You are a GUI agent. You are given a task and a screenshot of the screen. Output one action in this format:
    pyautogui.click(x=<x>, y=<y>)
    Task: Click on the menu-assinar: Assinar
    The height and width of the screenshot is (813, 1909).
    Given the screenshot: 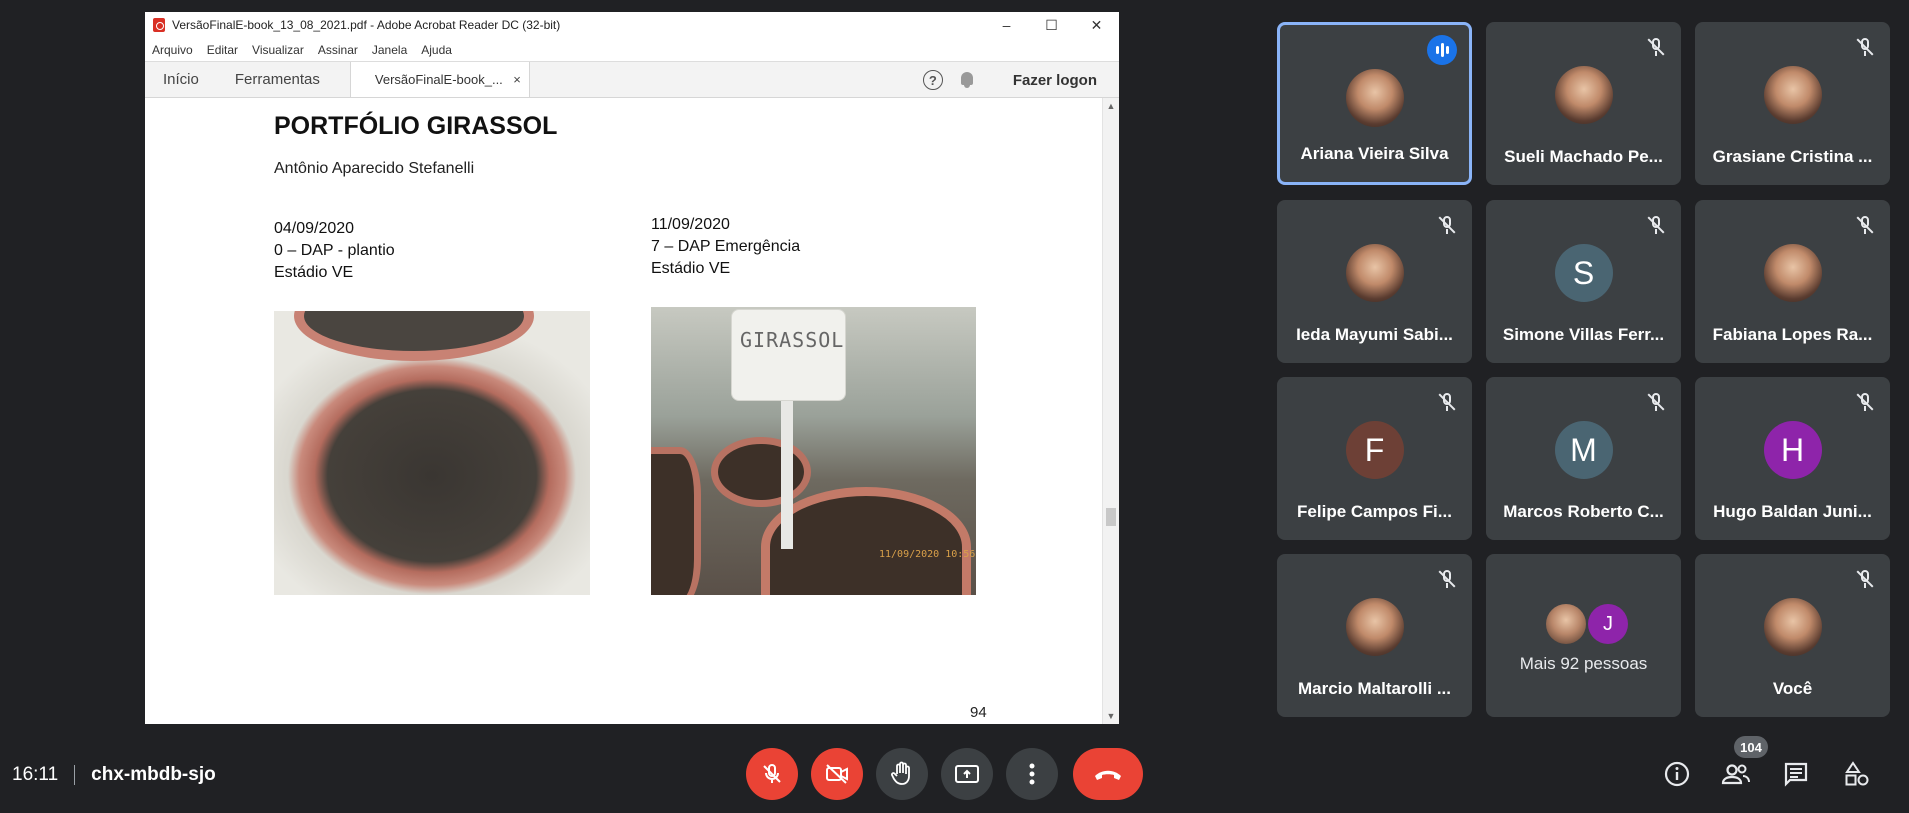 What is the action you would take?
    pyautogui.click(x=338, y=50)
    